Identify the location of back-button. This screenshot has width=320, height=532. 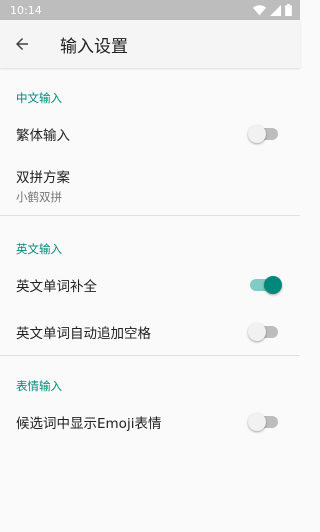
(22, 44).